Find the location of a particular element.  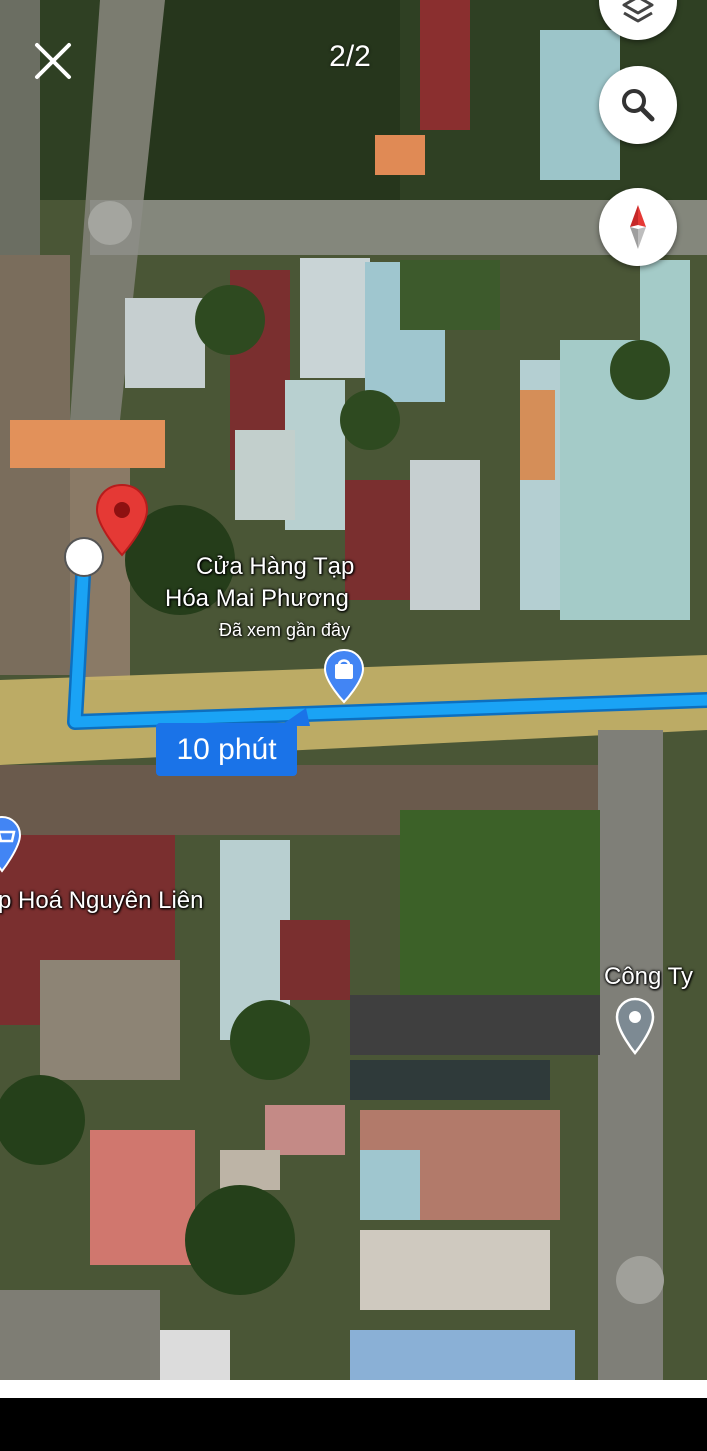

shopping-bag-icon is located at coordinates (344, 676).